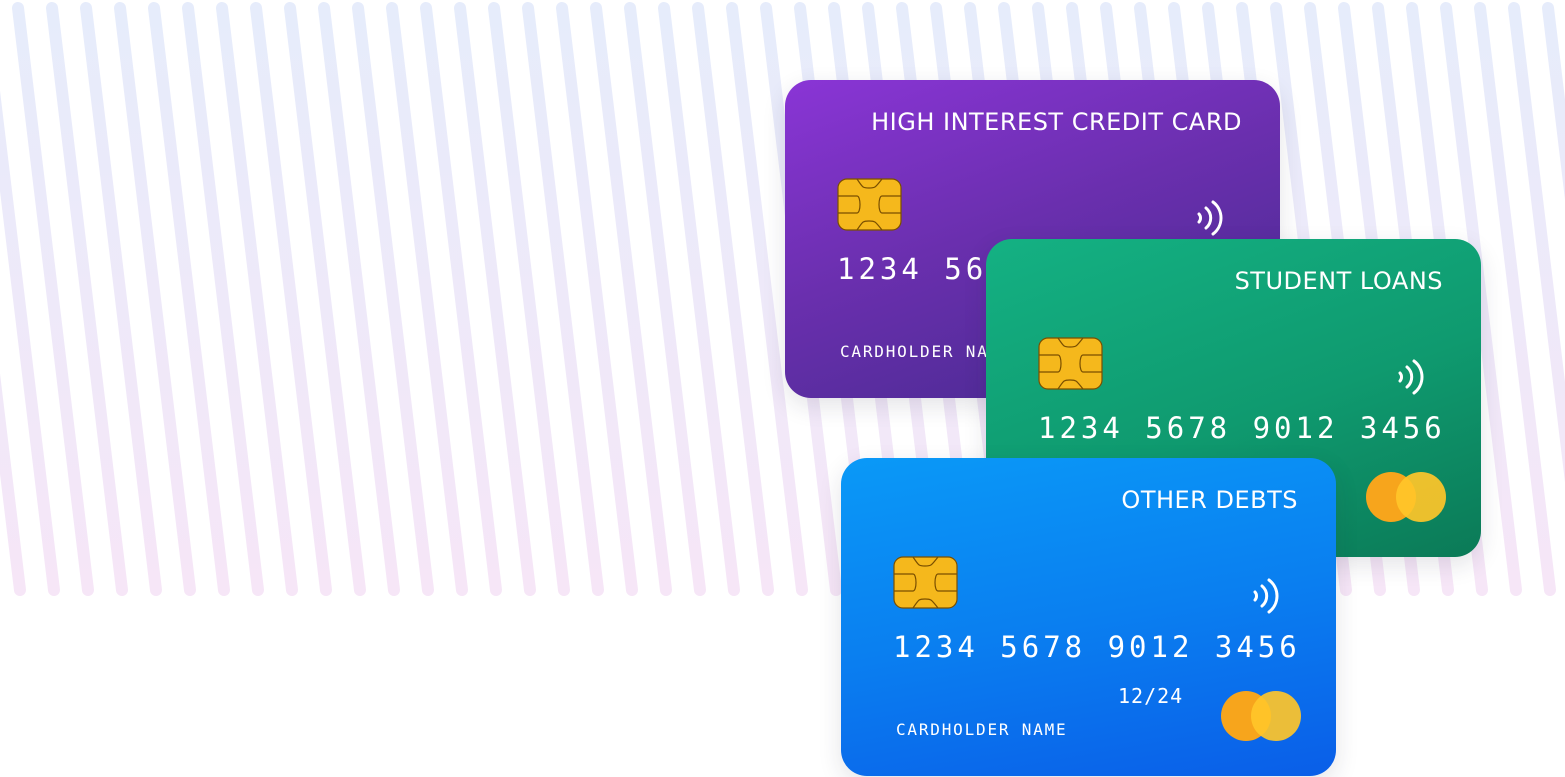 Image resolution: width=1565 pixels, height=777 pixels. Describe the element at coordinates (1056, 122) in the screenshot. I see `card-title: HIGH INTEREST CREDIT CARD` at that location.